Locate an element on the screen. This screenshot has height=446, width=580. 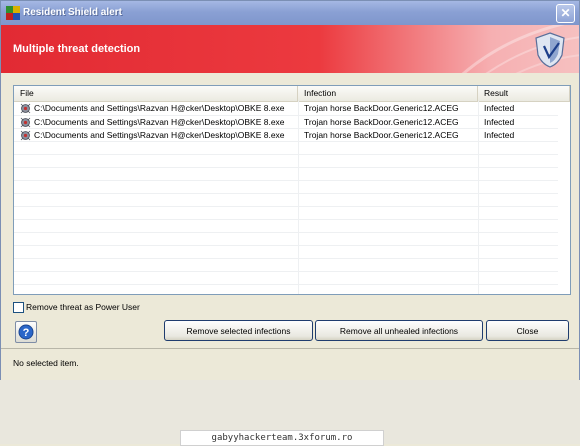
shield-icon is located at coordinates (550, 50).